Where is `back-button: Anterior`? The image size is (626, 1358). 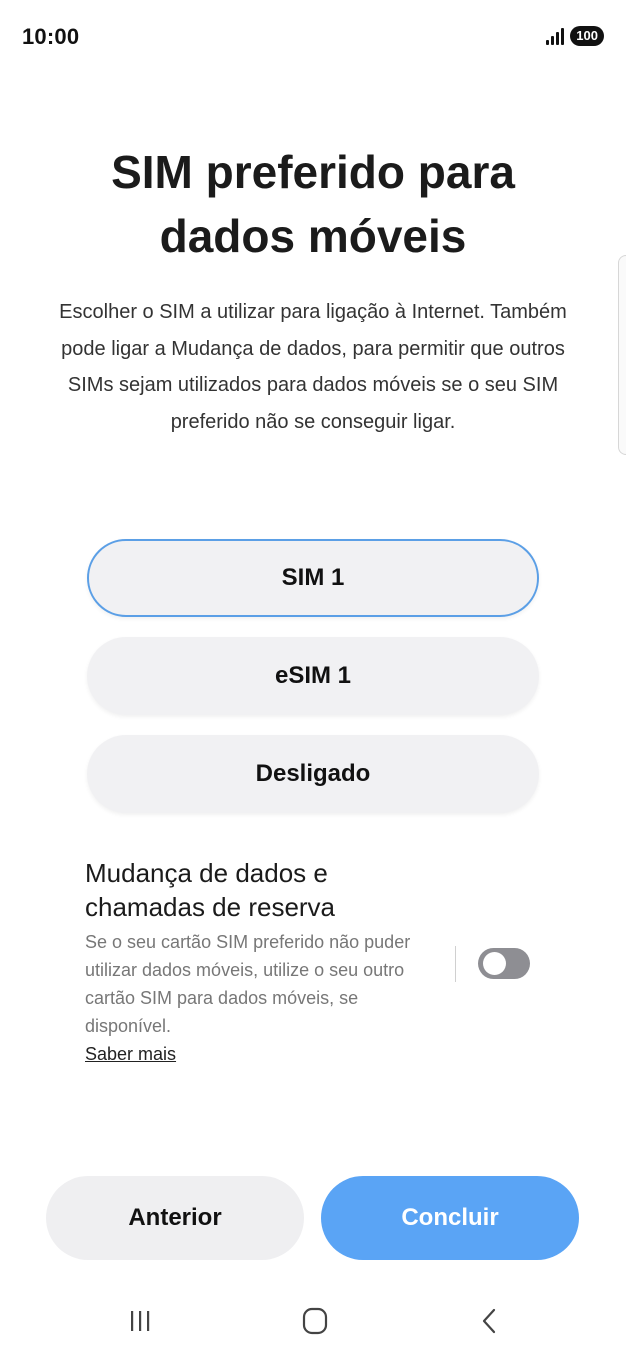 back-button: Anterior is located at coordinates (175, 1218).